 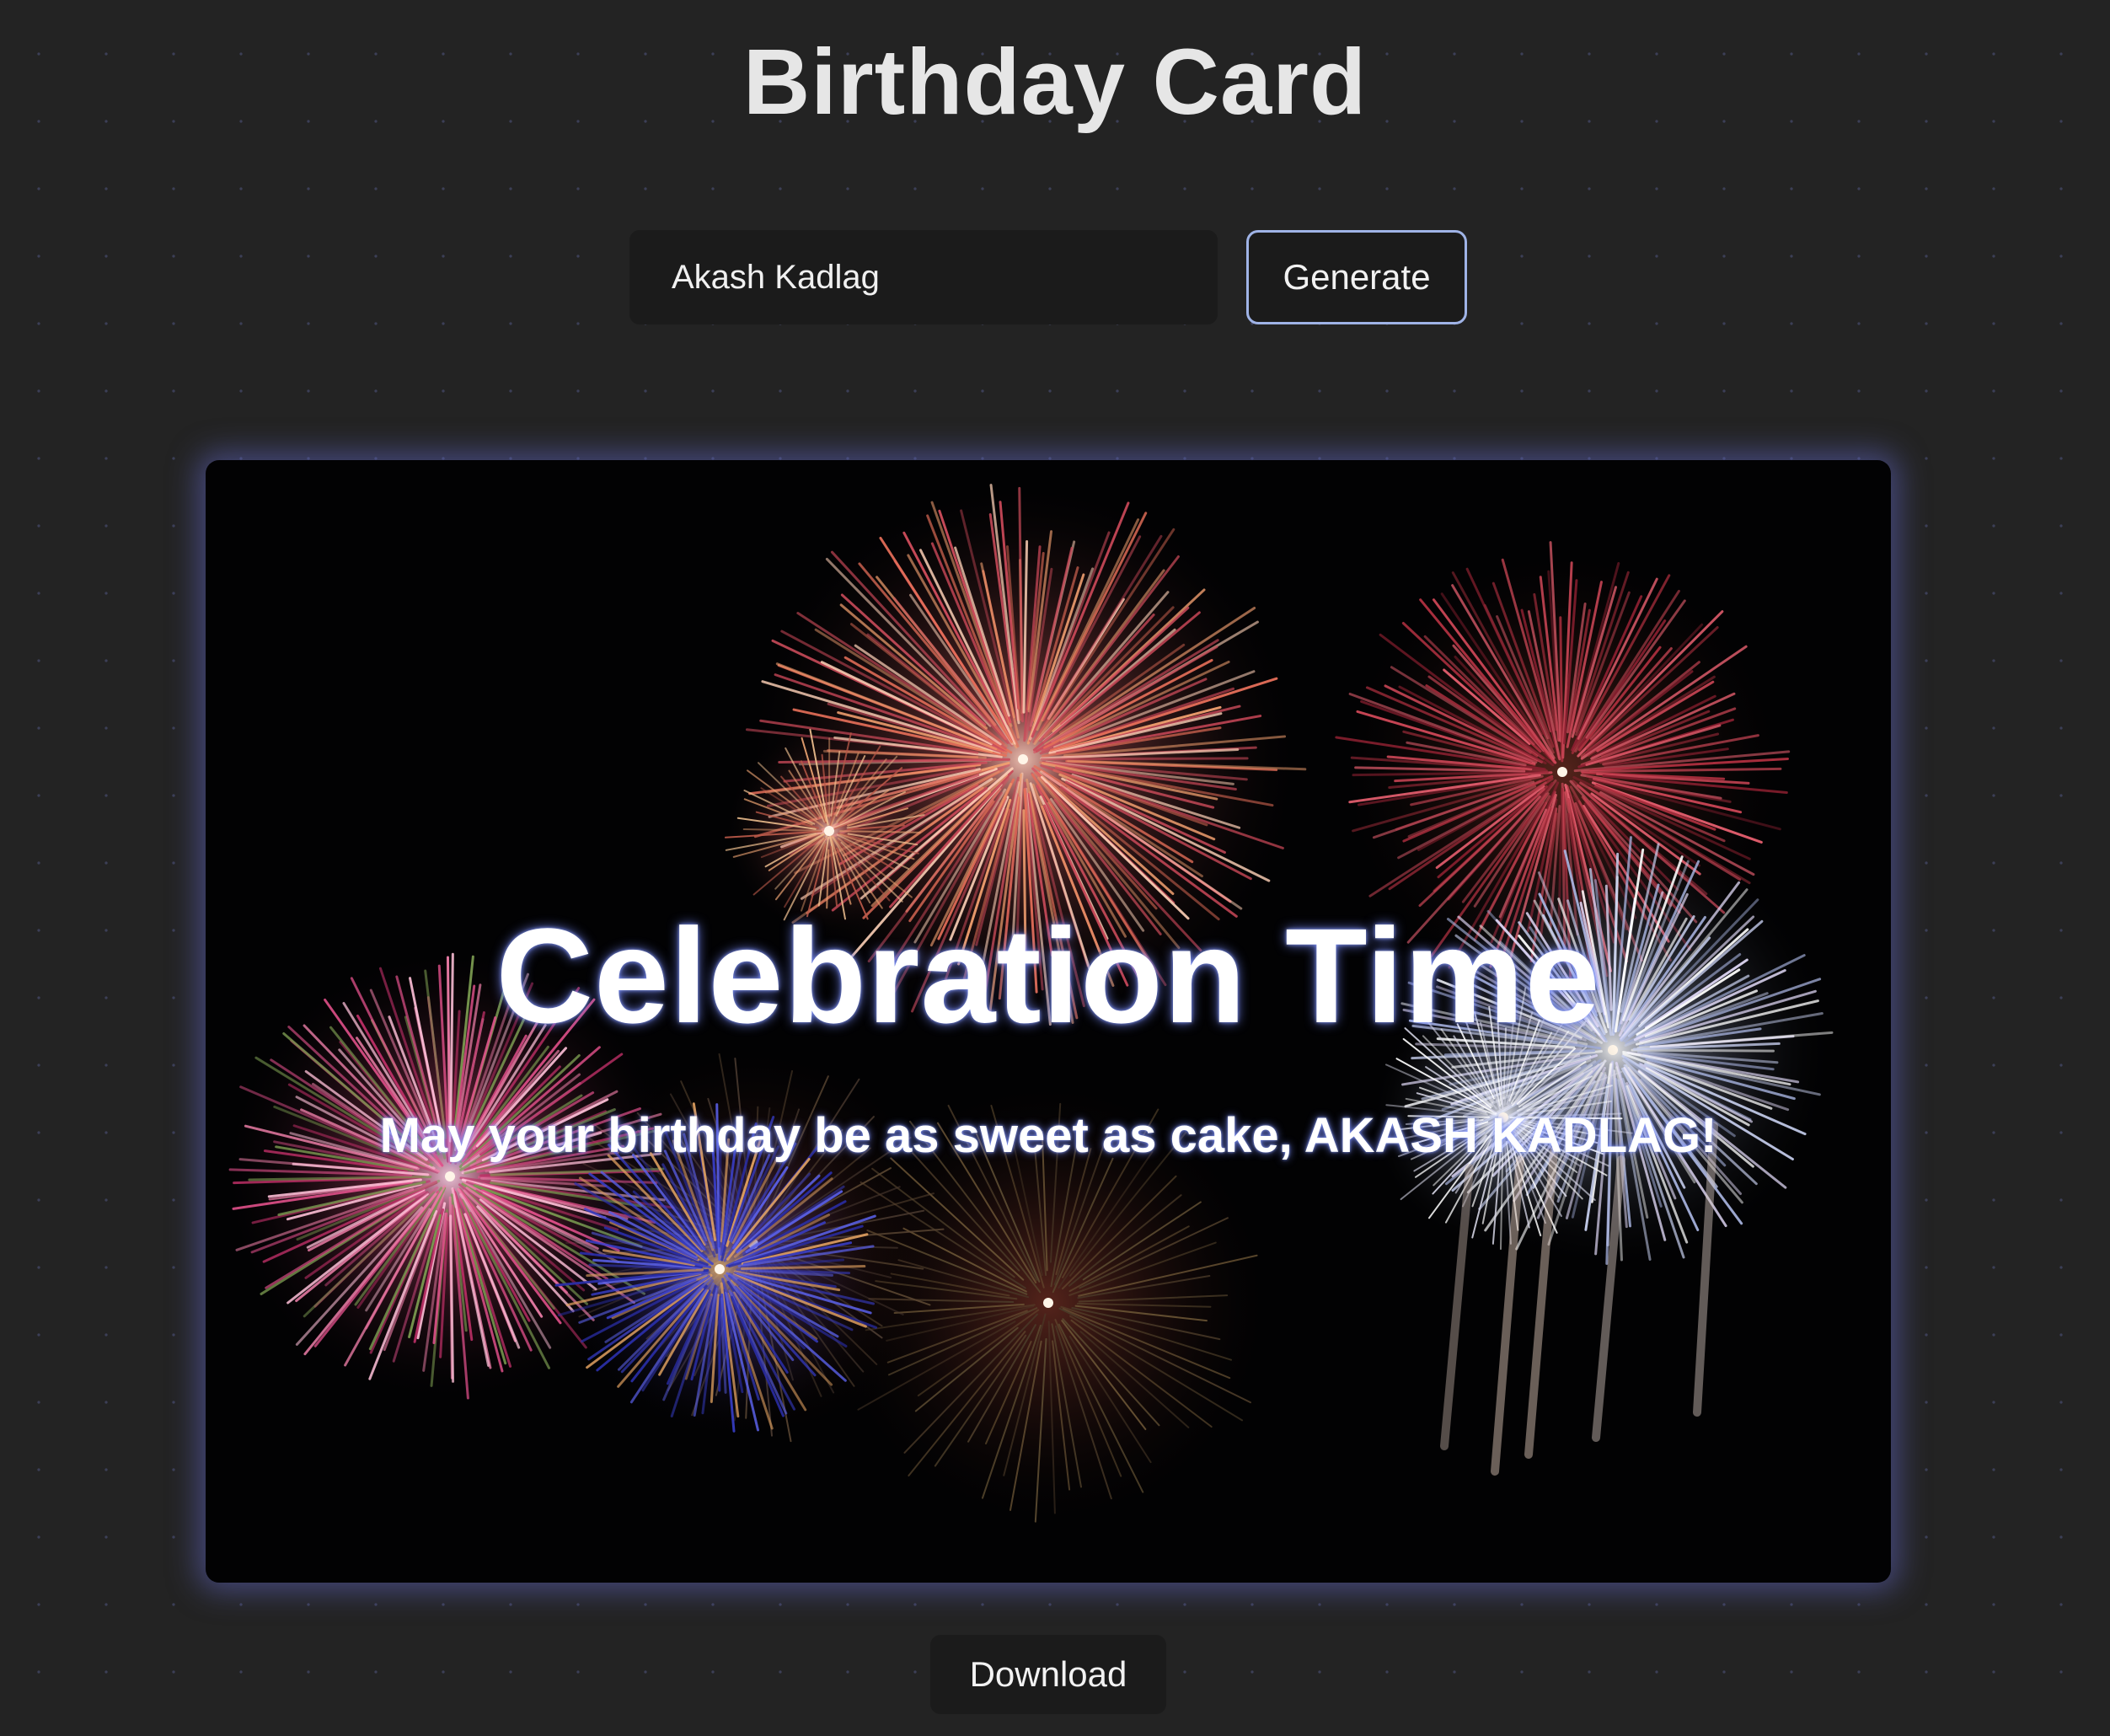 What do you see at coordinates (1048, 976) in the screenshot?
I see `card-heading: Celebration Time` at bounding box center [1048, 976].